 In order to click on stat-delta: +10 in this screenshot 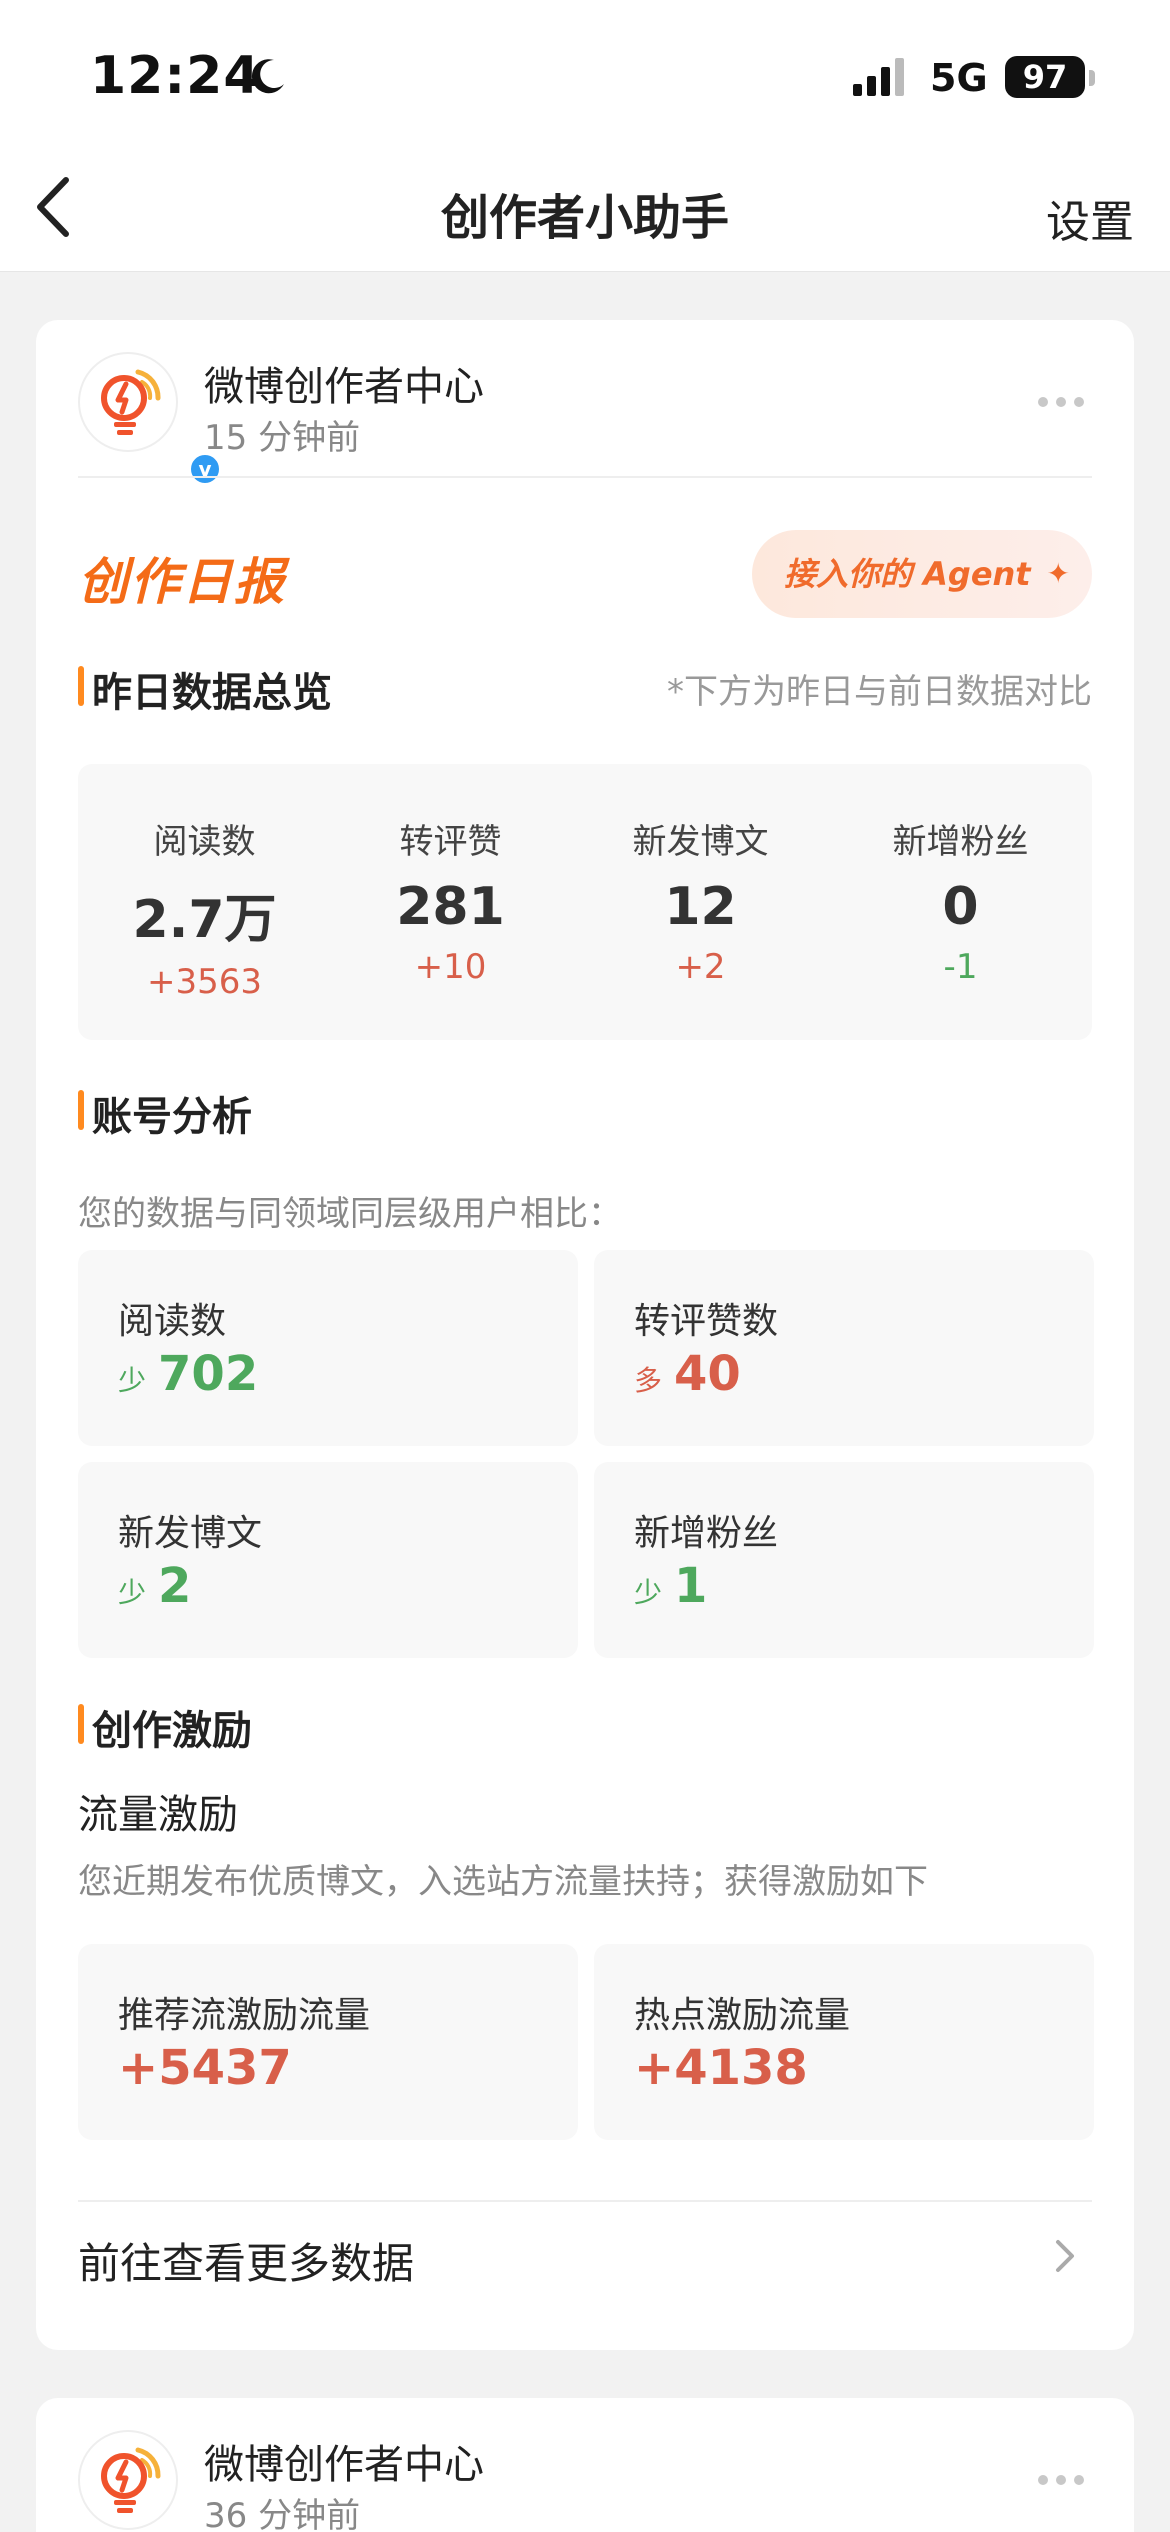, I will do `click(450, 967)`.